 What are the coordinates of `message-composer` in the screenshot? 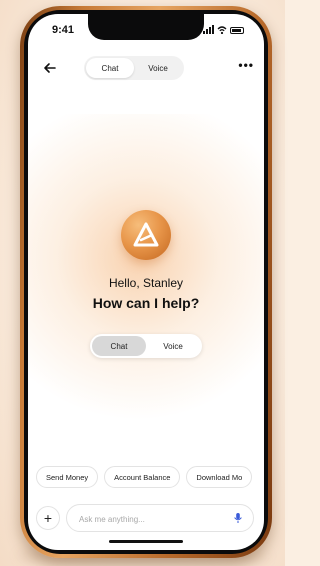 It's located at (160, 518).